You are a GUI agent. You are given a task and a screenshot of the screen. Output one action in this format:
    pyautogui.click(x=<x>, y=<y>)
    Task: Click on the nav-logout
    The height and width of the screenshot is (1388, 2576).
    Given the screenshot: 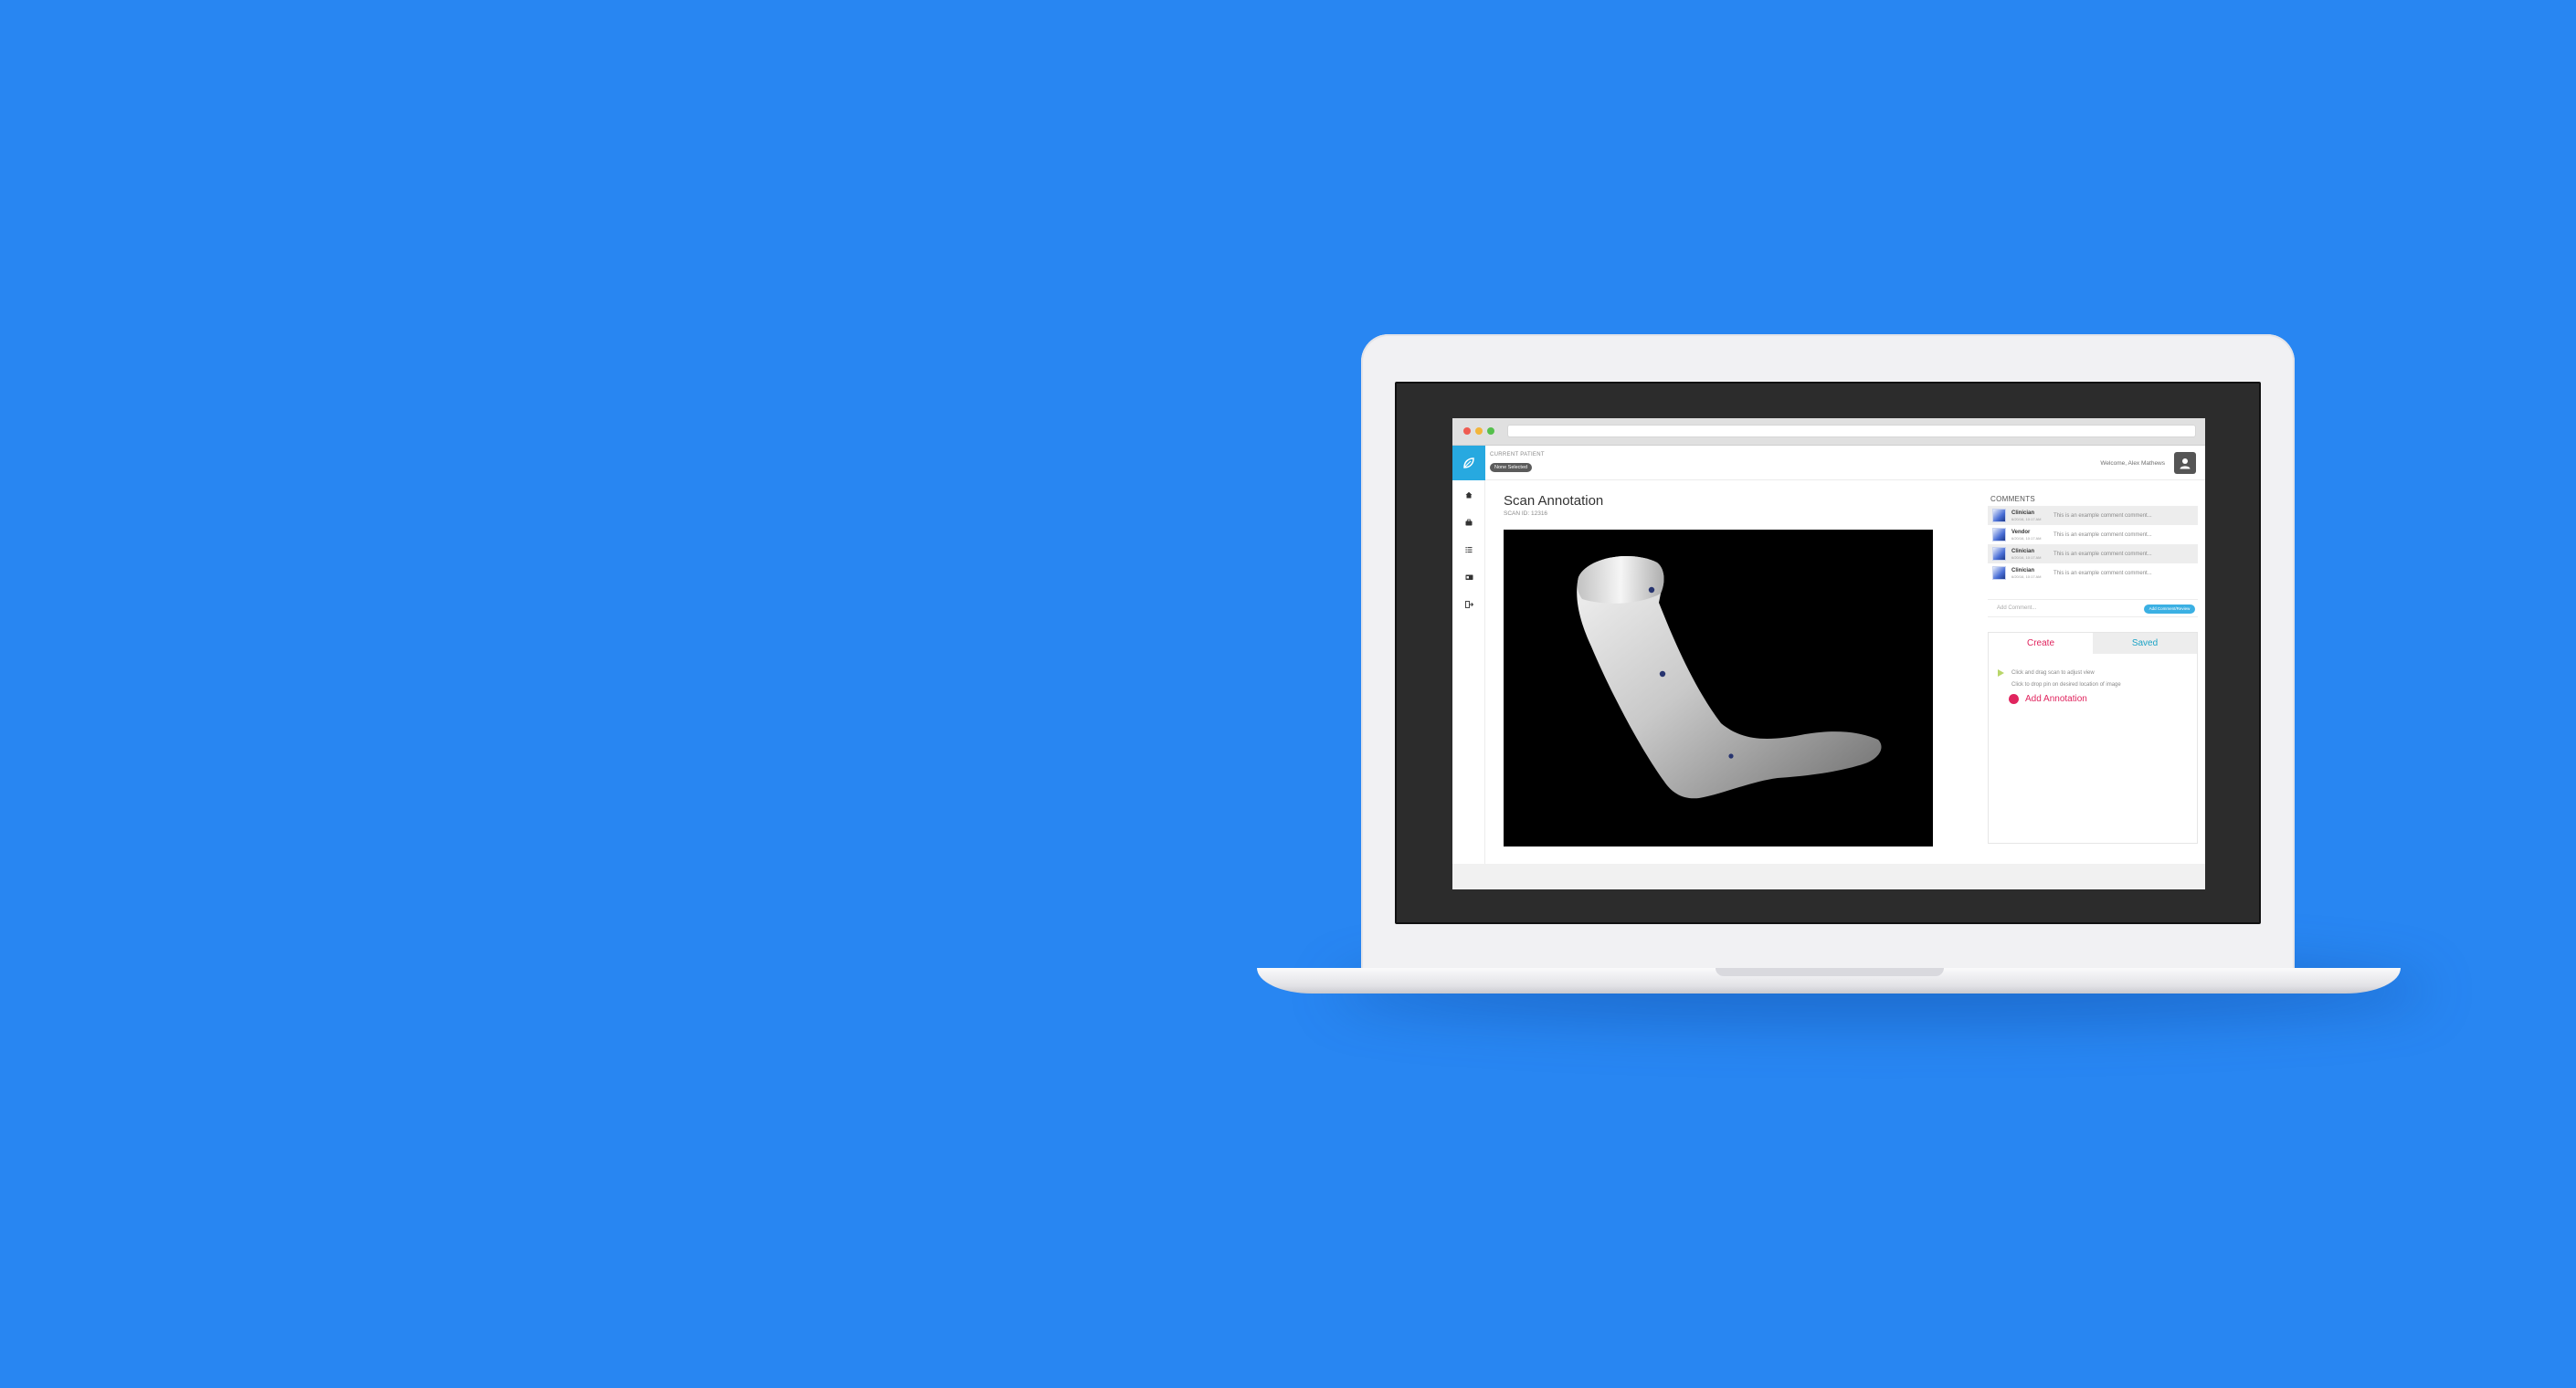 What is the action you would take?
    pyautogui.click(x=1468, y=604)
    